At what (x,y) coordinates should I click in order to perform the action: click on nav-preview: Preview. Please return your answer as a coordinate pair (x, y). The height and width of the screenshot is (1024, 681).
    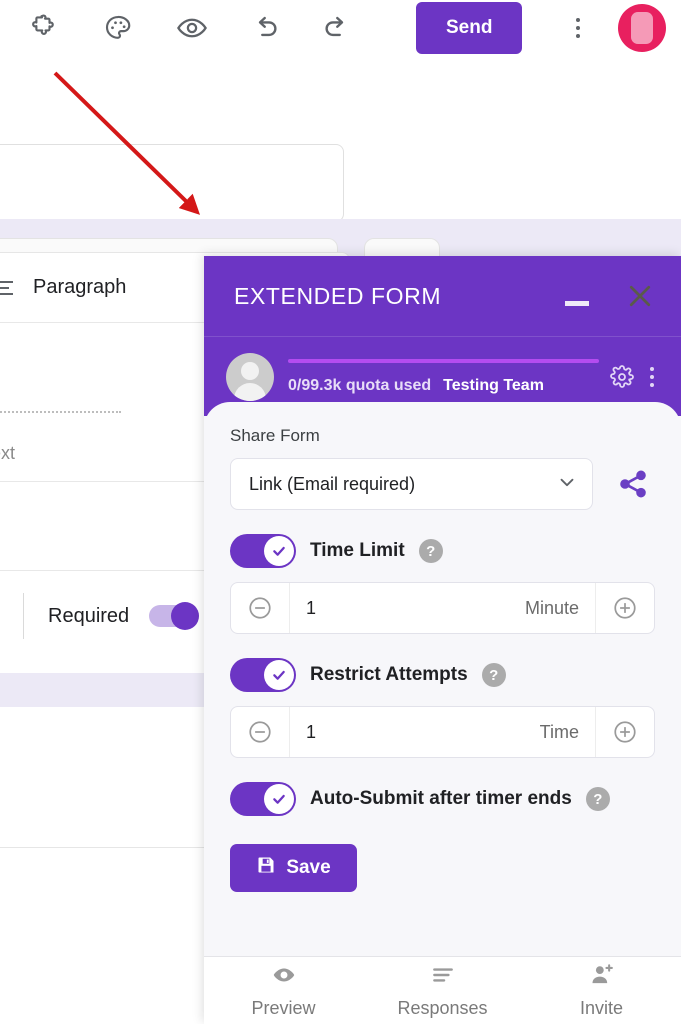
    Looking at the image, I should click on (283, 990).